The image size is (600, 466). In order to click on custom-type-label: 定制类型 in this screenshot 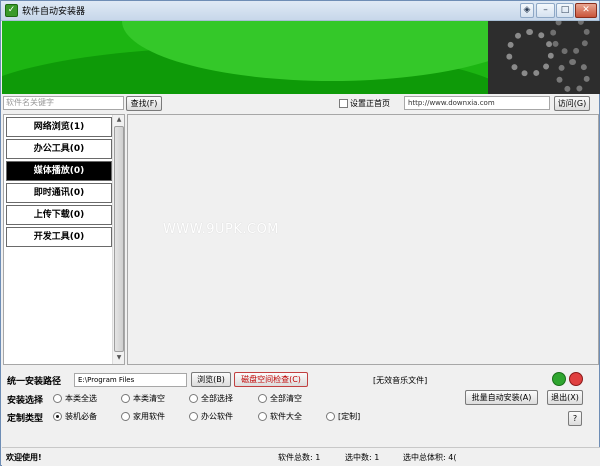, I will do `click(25, 419)`.